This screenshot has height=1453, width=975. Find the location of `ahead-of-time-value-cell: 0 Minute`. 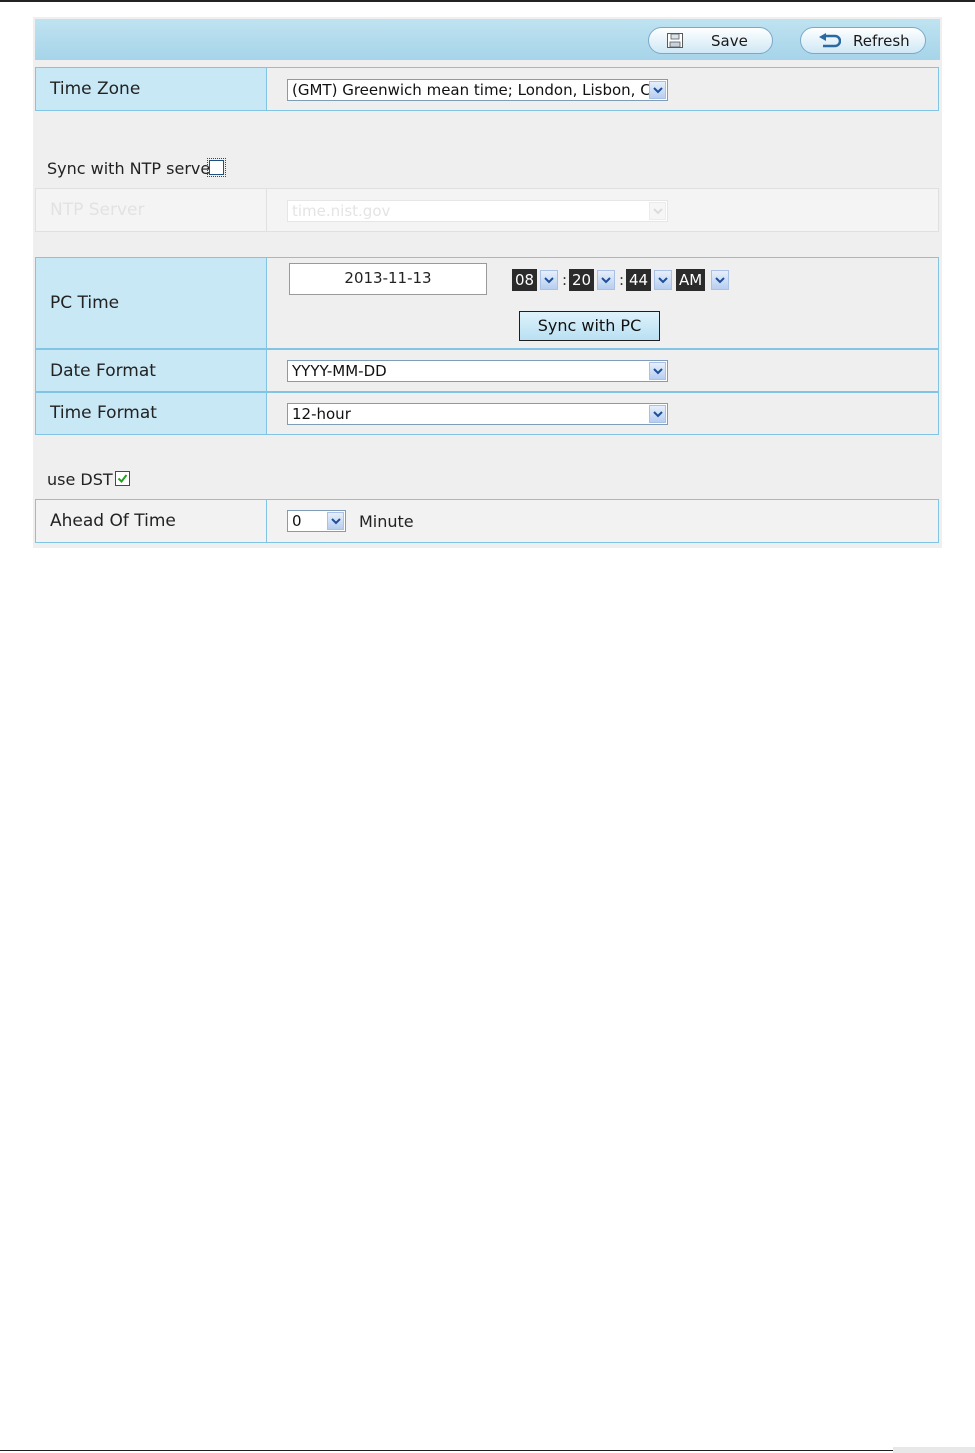

ahead-of-time-value-cell: 0 Minute is located at coordinates (602, 521).